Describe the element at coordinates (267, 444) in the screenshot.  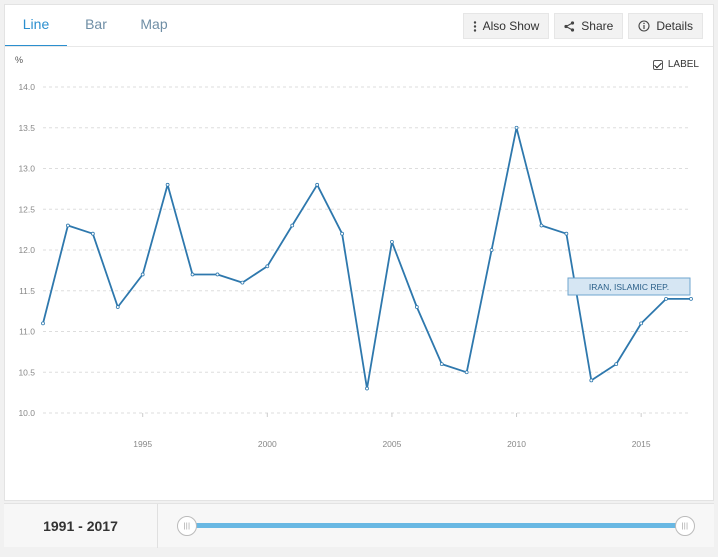
I see `x-tick-label: 2000` at that location.